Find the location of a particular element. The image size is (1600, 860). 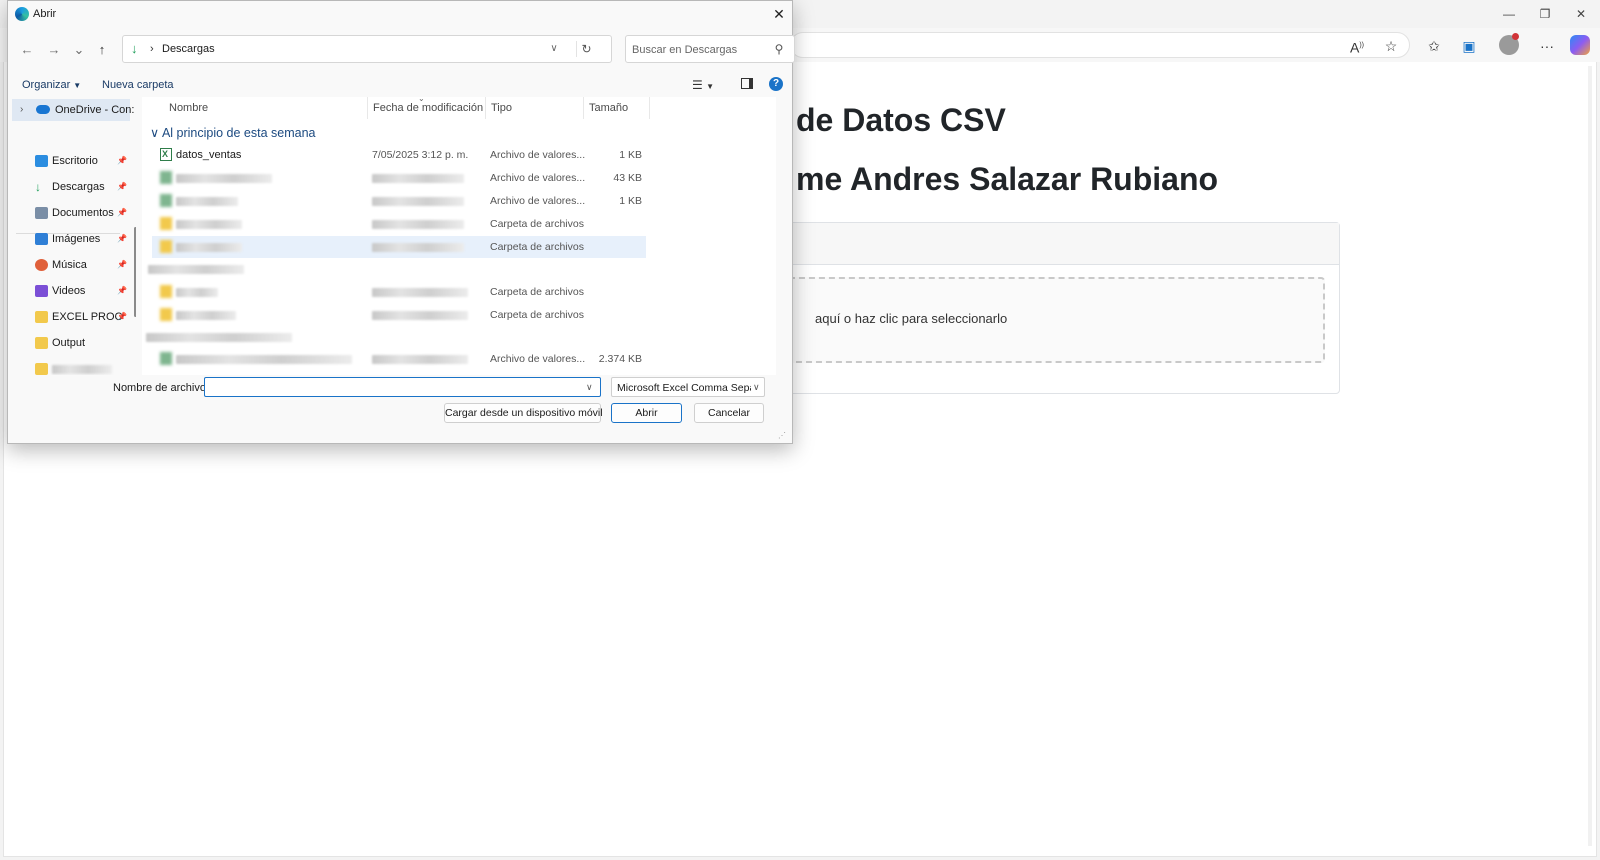

table-row: Archivo de valores... 1 KB is located at coordinates (399, 201).